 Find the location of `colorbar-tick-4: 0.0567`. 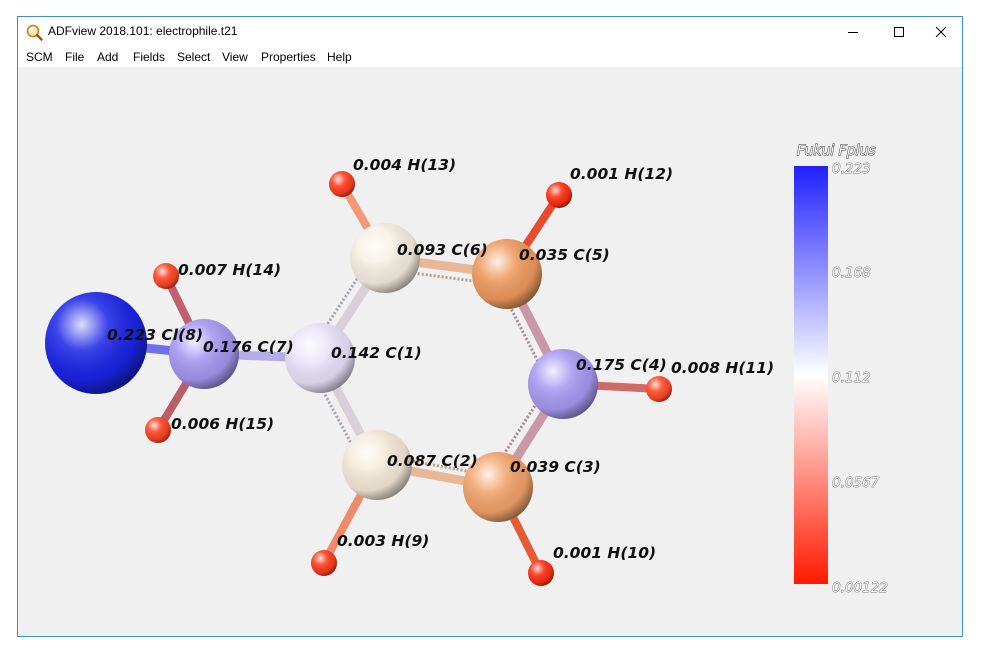

colorbar-tick-4: 0.0567 is located at coordinates (856, 483).